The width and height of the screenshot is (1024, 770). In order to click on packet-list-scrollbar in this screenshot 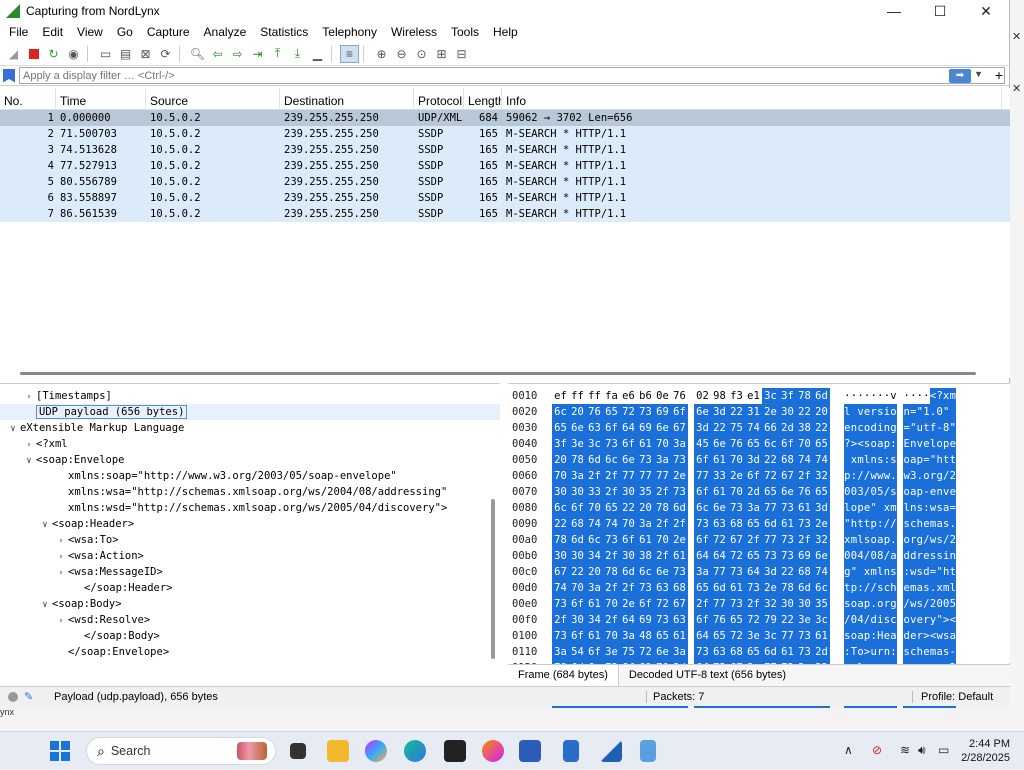, I will do `click(505, 374)`.